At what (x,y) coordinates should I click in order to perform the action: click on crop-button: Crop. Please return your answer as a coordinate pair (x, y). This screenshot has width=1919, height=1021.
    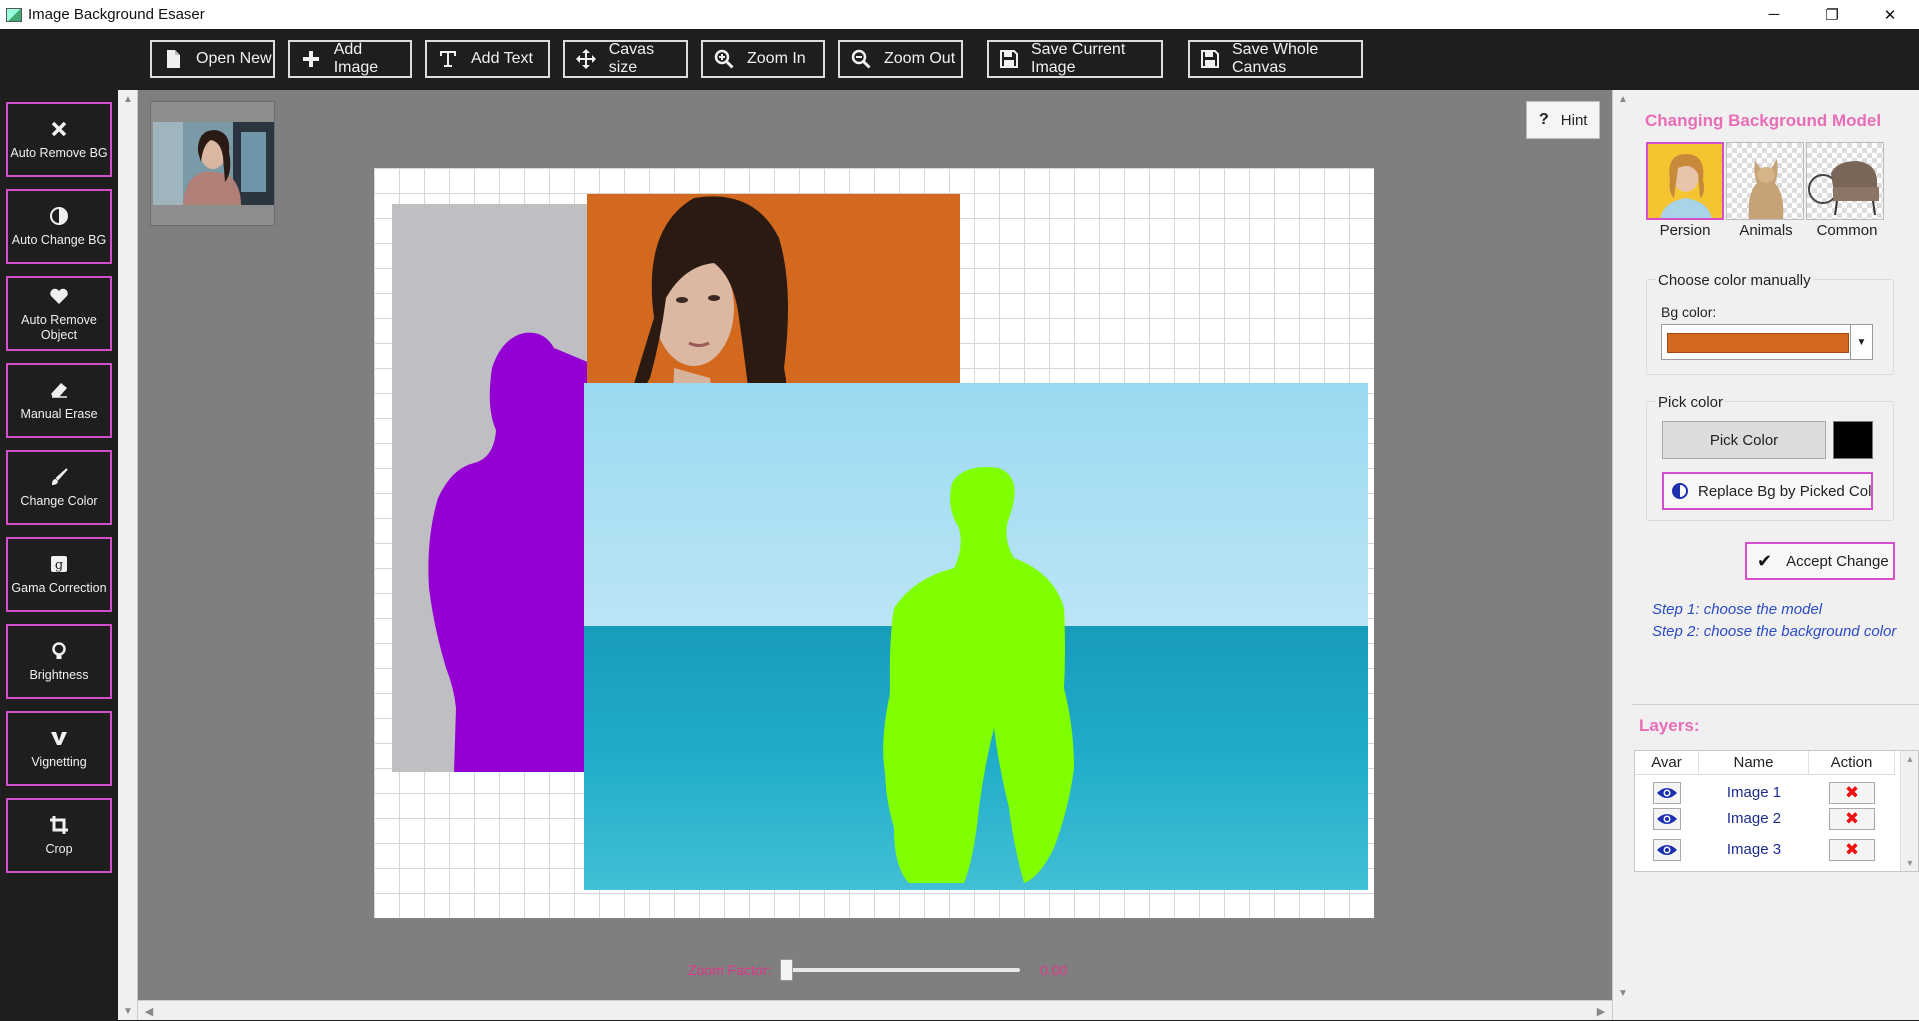
    Looking at the image, I should click on (59, 835).